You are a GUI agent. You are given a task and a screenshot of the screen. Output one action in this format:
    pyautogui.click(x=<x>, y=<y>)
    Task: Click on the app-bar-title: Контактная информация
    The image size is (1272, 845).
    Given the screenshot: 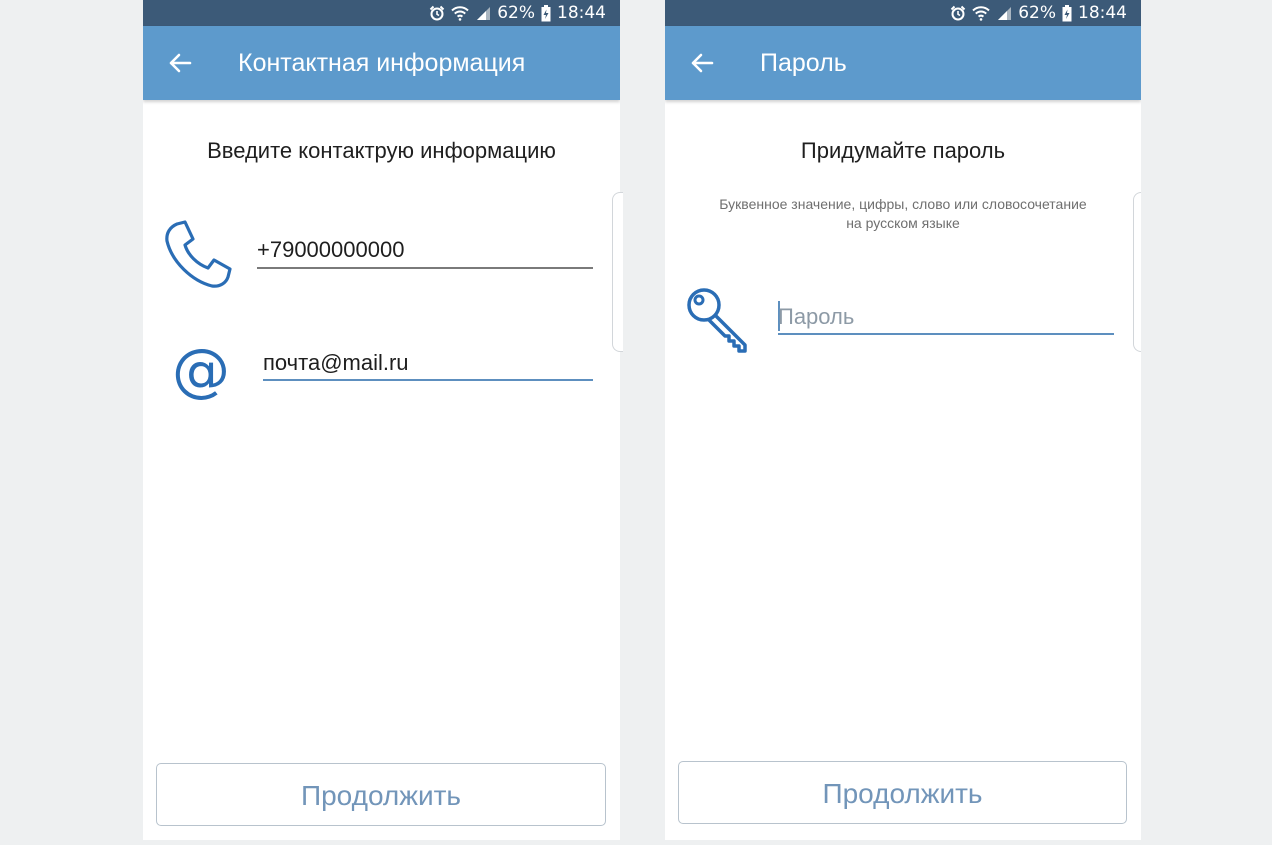 What is the action you would take?
    pyautogui.click(x=382, y=63)
    